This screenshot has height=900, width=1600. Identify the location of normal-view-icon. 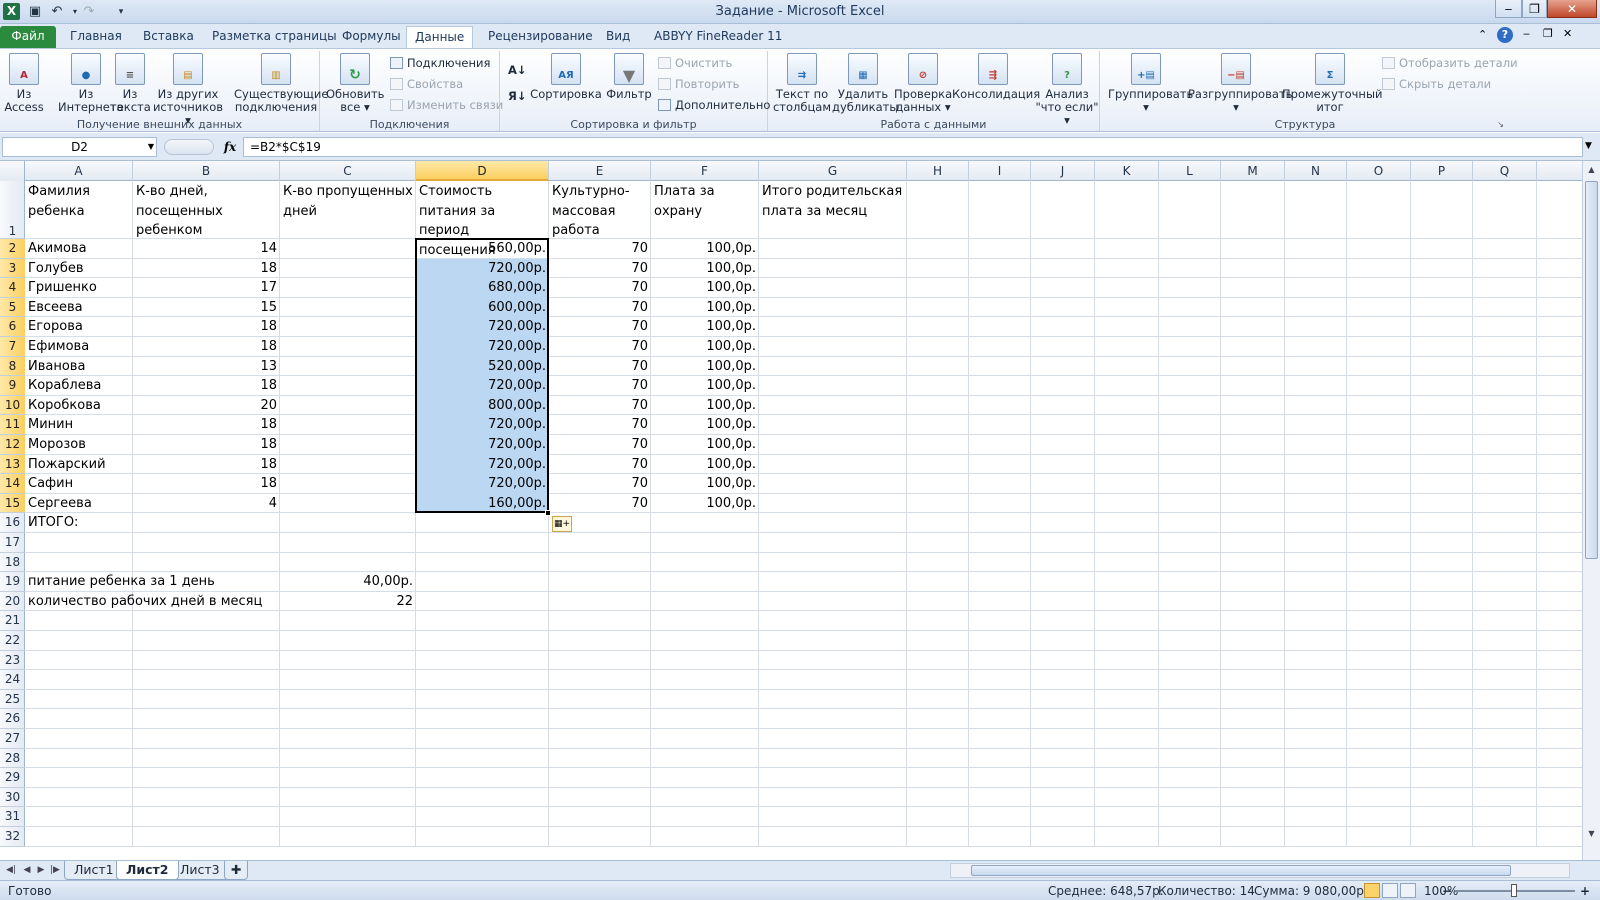
(1372, 890).